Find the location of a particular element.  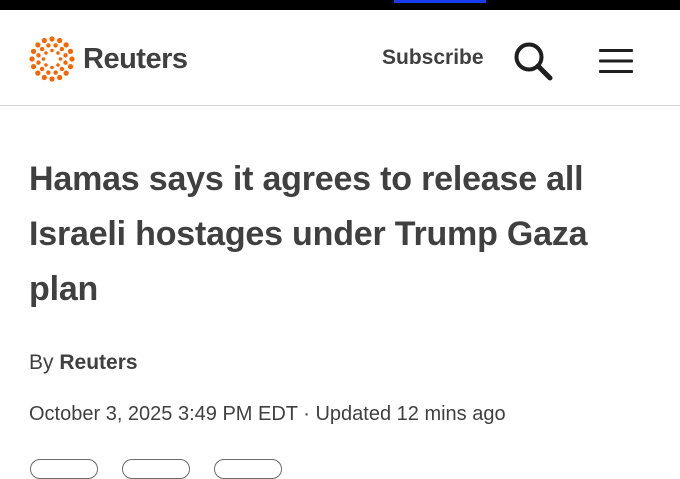

byline: By Reuters is located at coordinates (83, 363).